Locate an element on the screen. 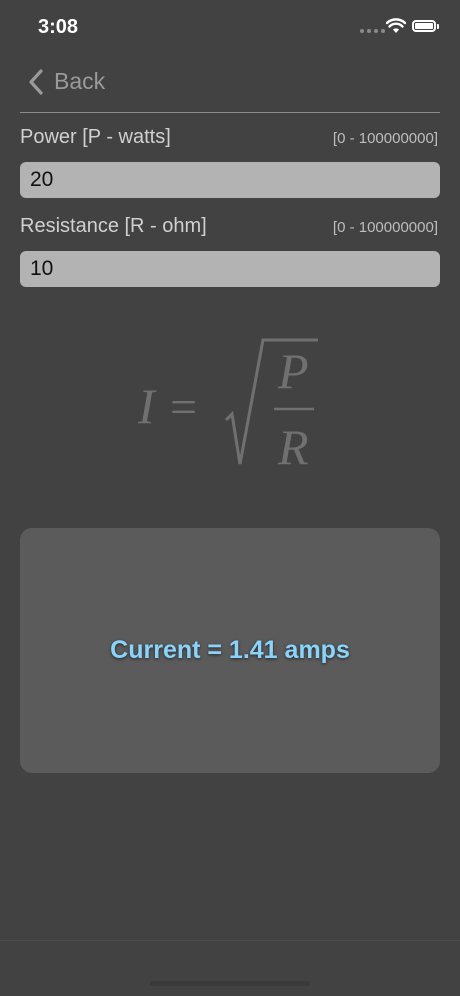 Image resolution: width=460 pixels, height=996 pixels. cellular-signal-icon is located at coordinates (372, 31).